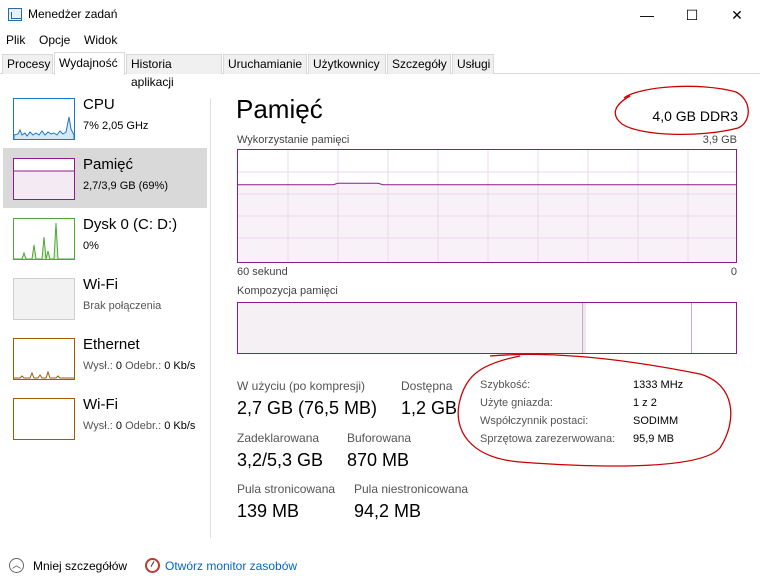 Image resolution: width=760 pixels, height=583 pixels. Describe the element at coordinates (16, 565) in the screenshot. I see `chevron-up-icon: ︿` at that location.